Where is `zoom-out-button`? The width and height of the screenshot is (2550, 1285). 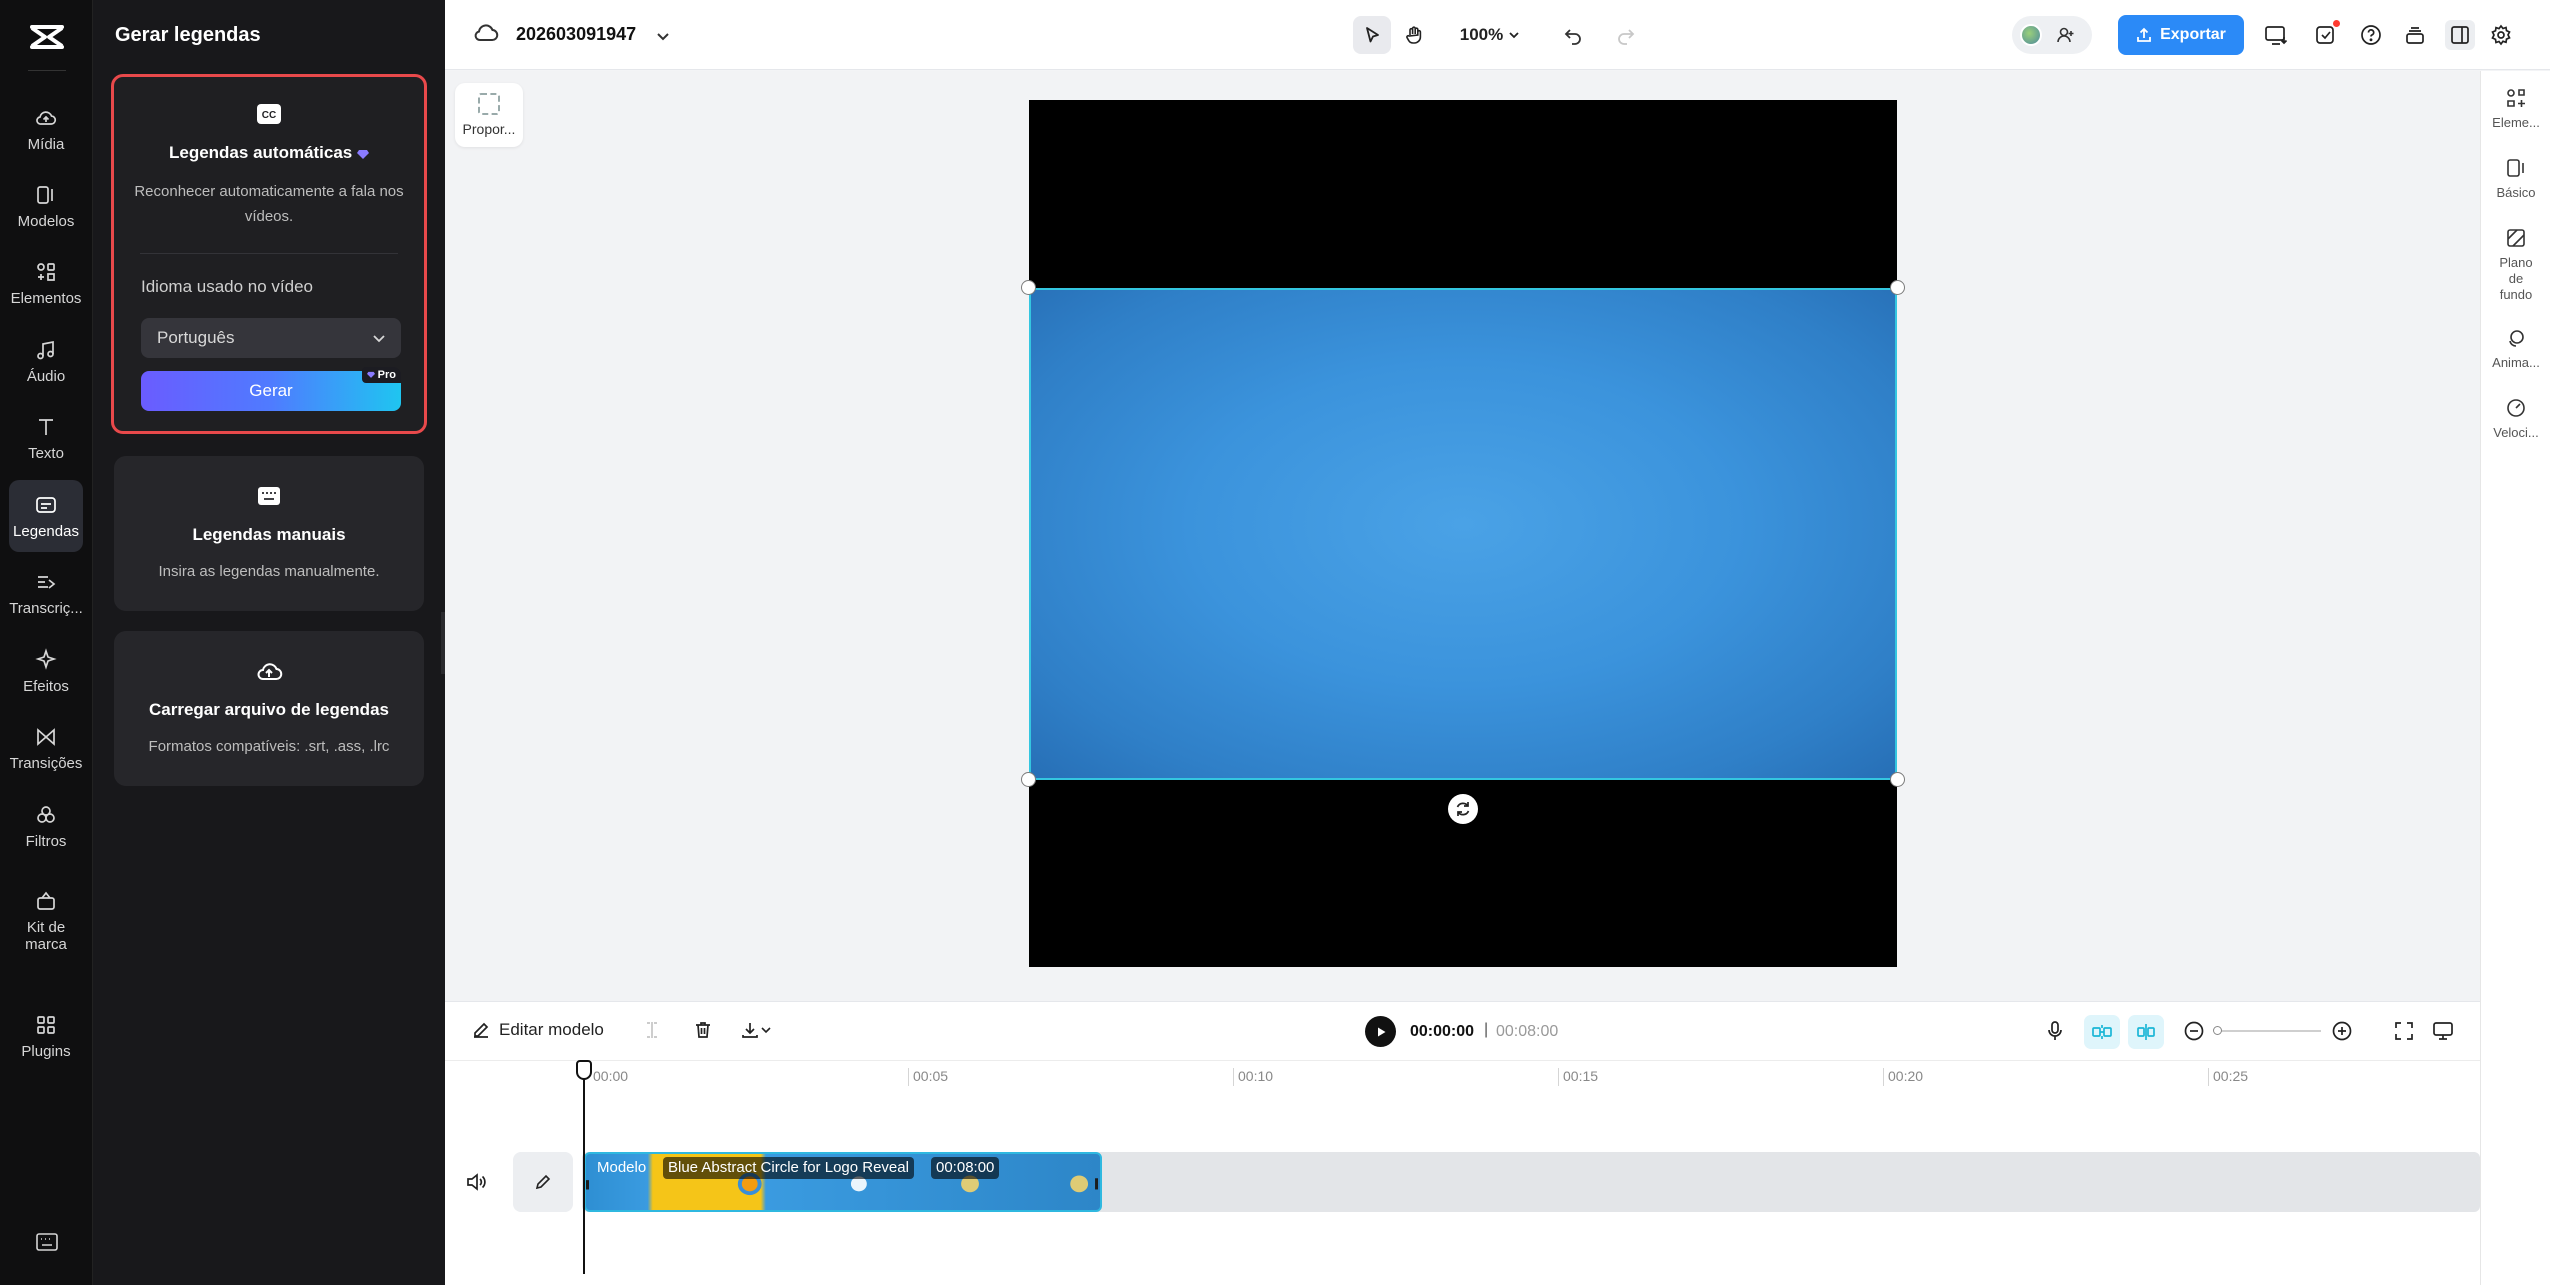
zoom-out-button is located at coordinates (2194, 1031).